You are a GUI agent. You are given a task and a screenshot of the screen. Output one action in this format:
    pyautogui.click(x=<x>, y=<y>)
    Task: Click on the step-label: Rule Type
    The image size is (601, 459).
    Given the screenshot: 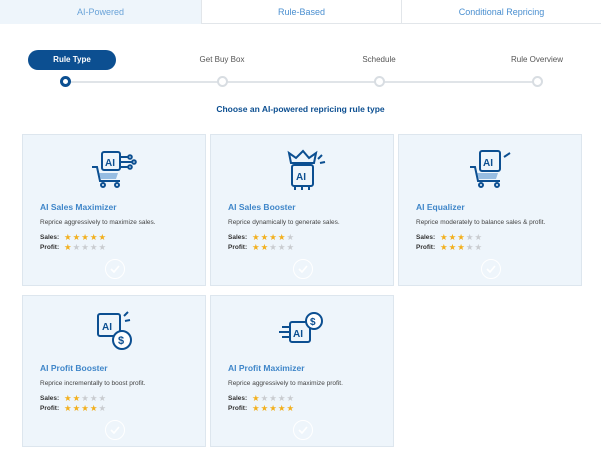 What is the action you would take?
    pyautogui.click(x=72, y=60)
    